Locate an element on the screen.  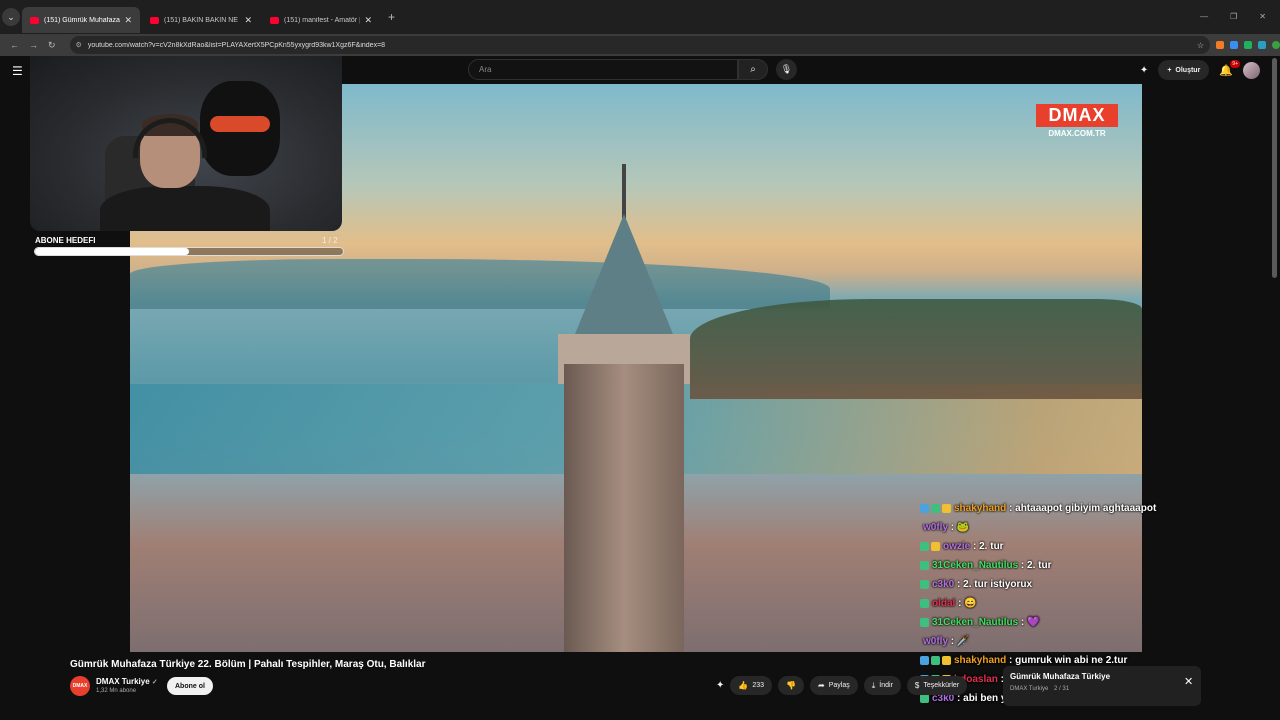
browser-tab-3: (151) manifest - Amatör | Vlog ✕ is located at coordinates (321, 20).